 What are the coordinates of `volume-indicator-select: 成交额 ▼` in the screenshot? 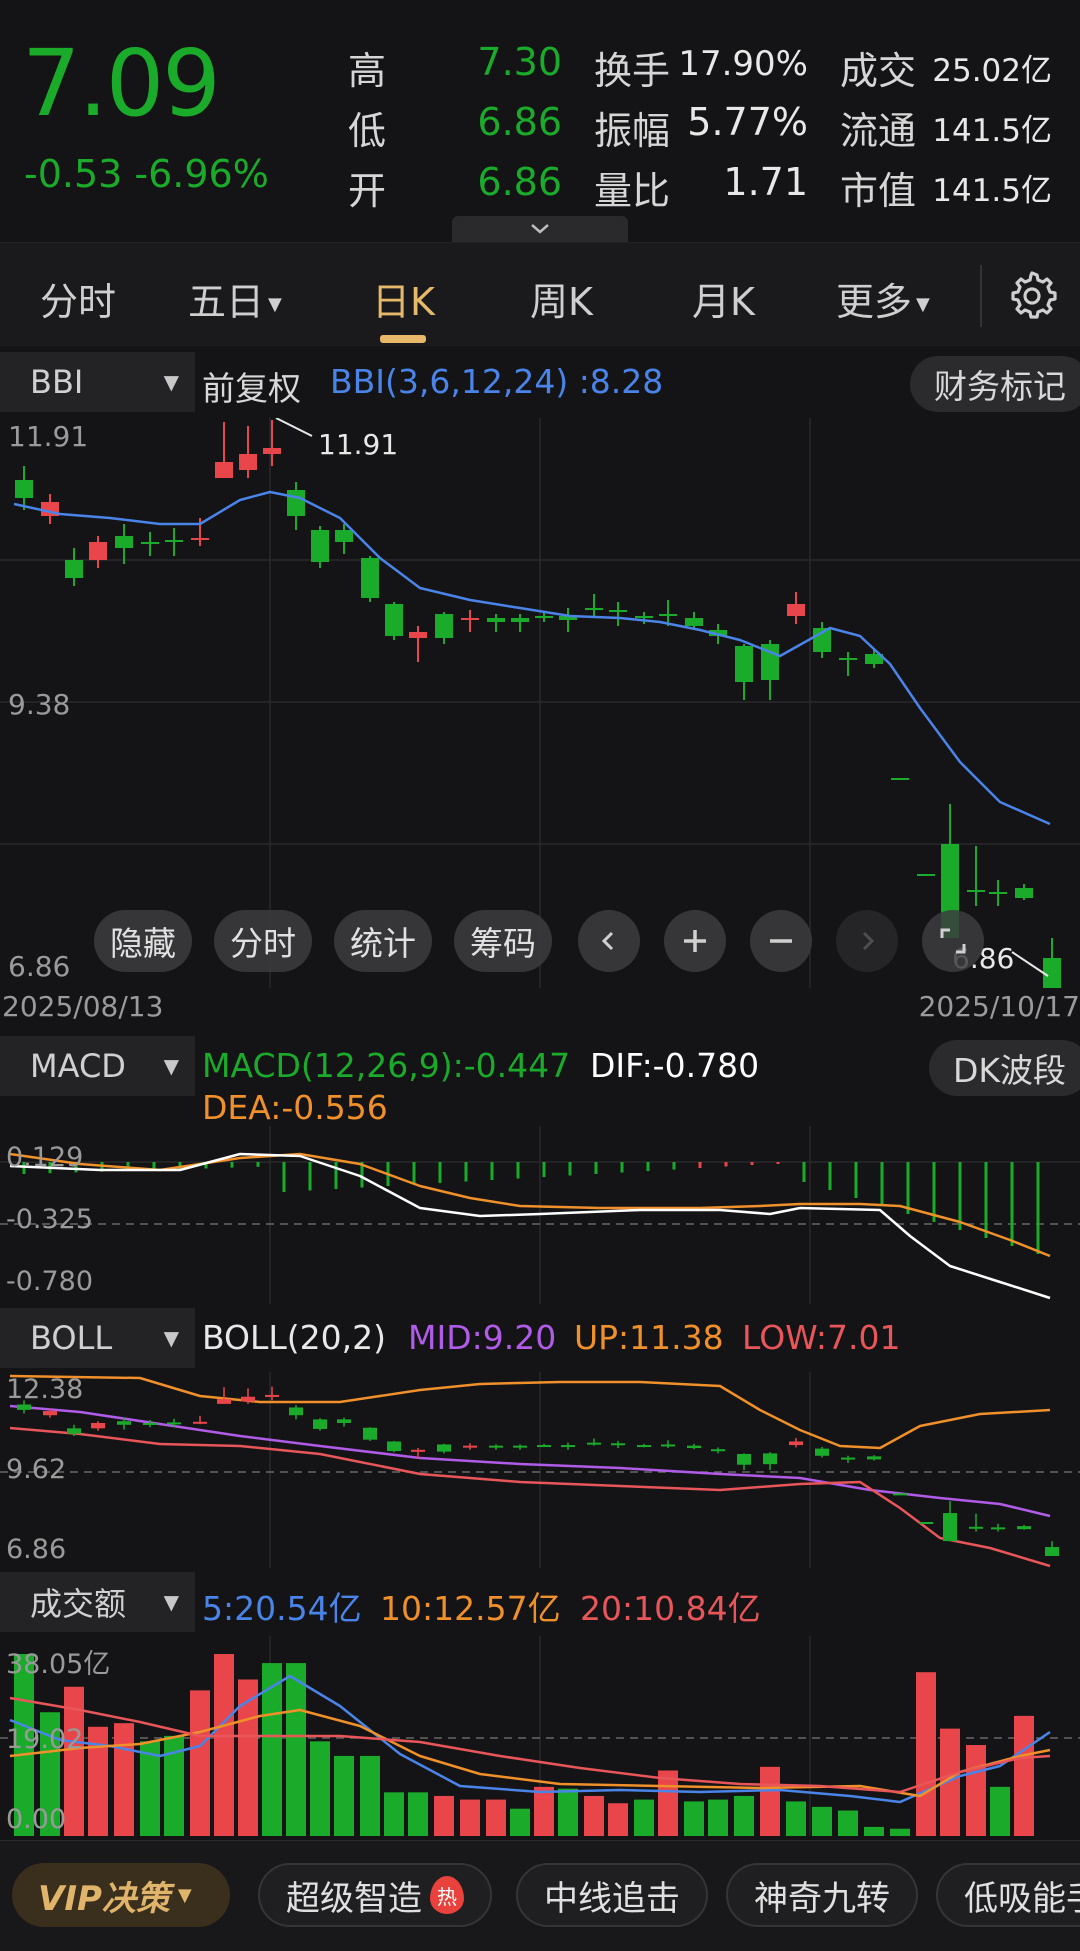 It's located at (97, 1602).